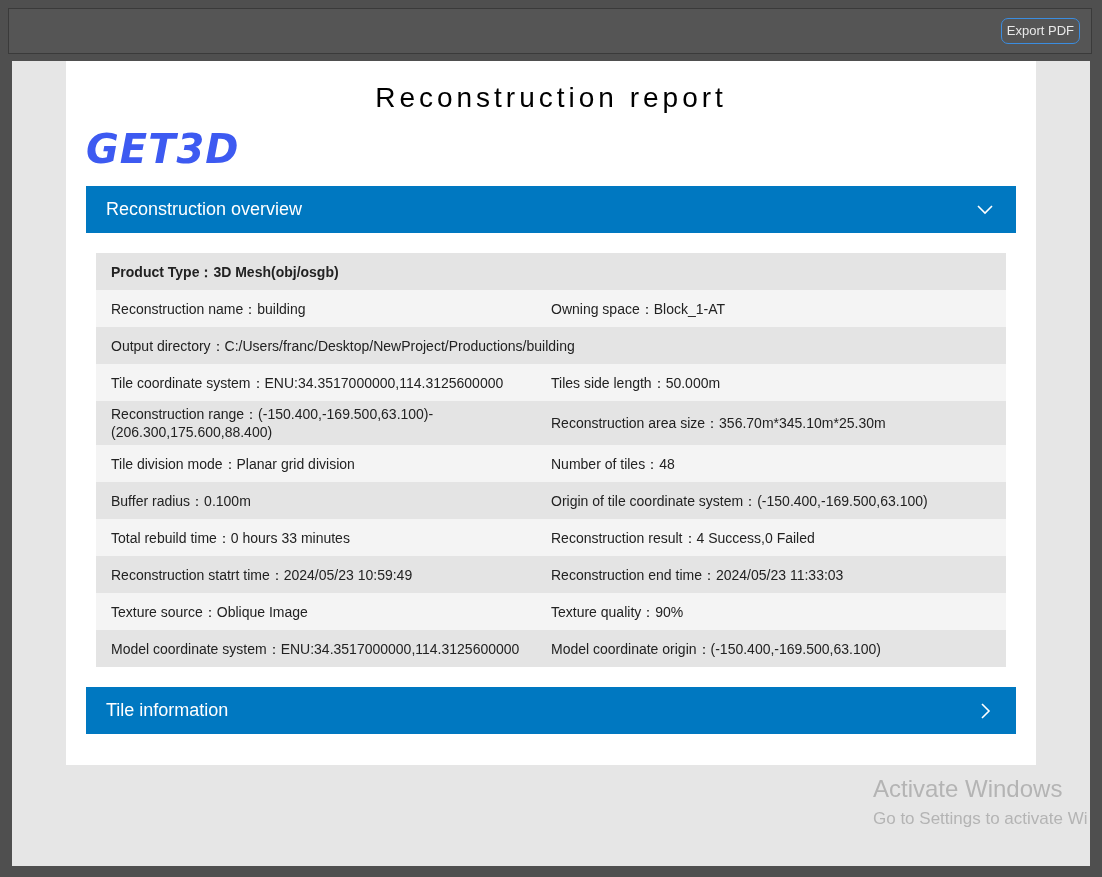 This screenshot has height=877, width=1102. I want to click on table-cell-text: Tile division mode：Planar grid division, so click(233, 463).